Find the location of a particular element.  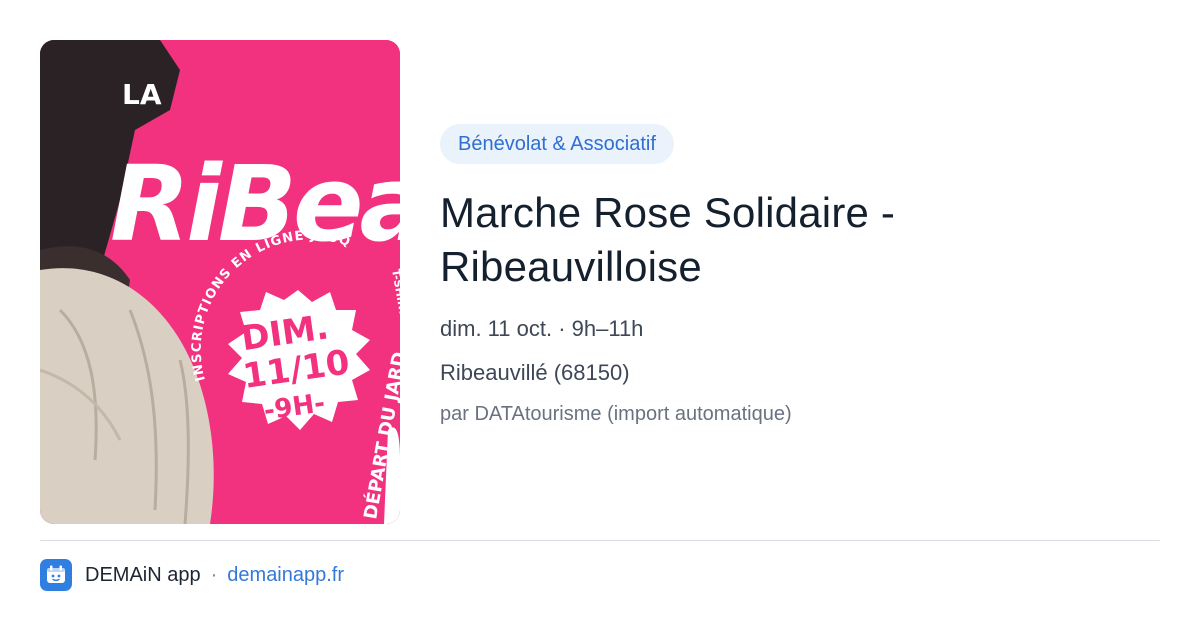

app-name: DEMAiN app is located at coordinates (143, 574).